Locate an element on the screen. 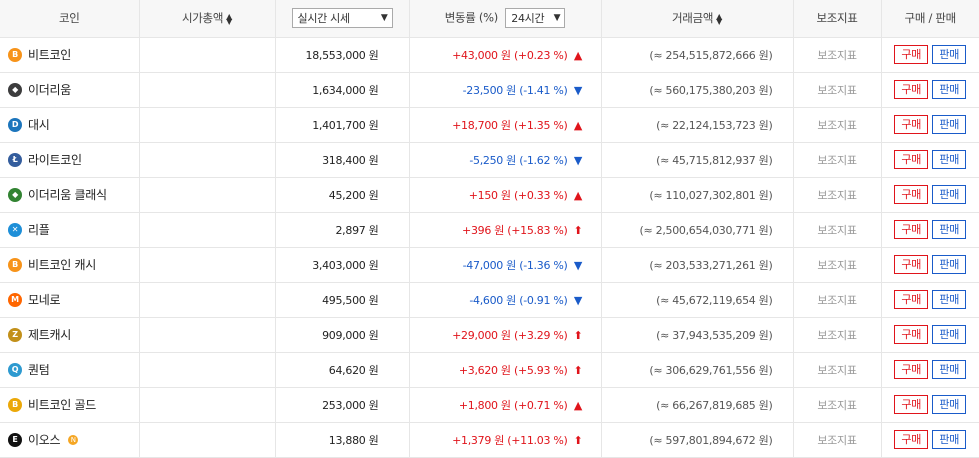 The height and width of the screenshot is (458, 979). change-value: +43,000 원 (+0.23 %) is located at coordinates (510, 55).